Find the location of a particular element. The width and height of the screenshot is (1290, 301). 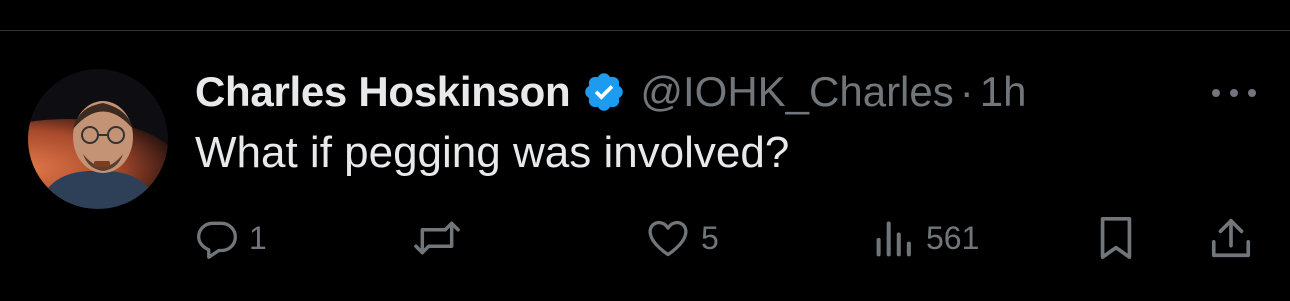

bookmark-icon is located at coordinates (1116, 238).